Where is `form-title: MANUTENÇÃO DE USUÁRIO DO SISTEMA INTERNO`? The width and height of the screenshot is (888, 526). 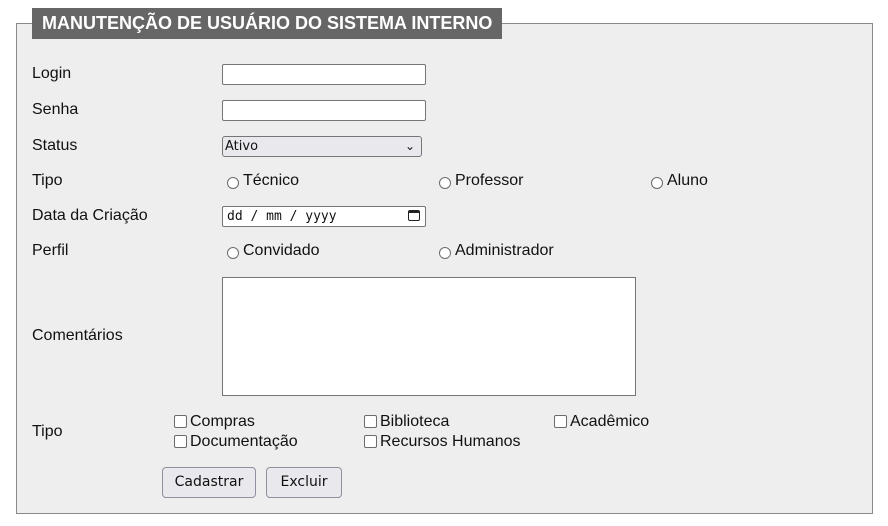 form-title: MANUTENÇÃO DE USUÁRIO DO SISTEMA INTERNO is located at coordinates (267, 23).